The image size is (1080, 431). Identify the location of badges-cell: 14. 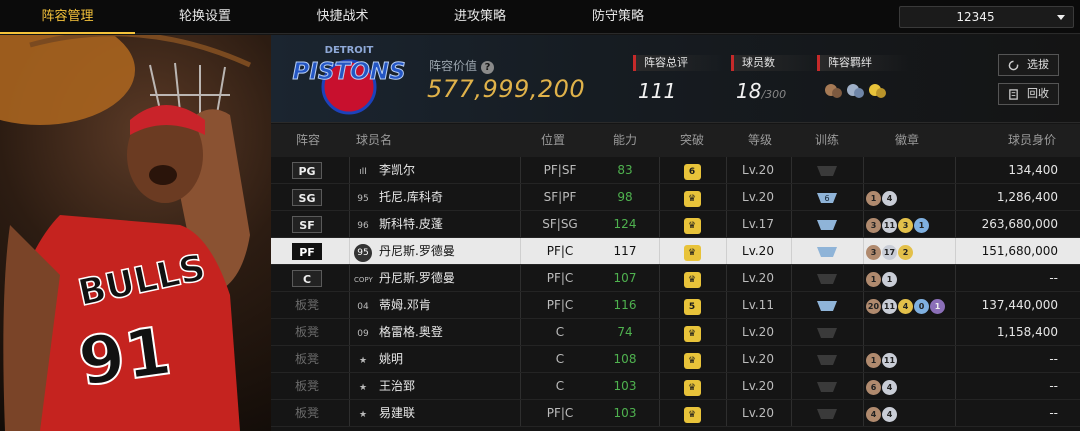
(911, 197).